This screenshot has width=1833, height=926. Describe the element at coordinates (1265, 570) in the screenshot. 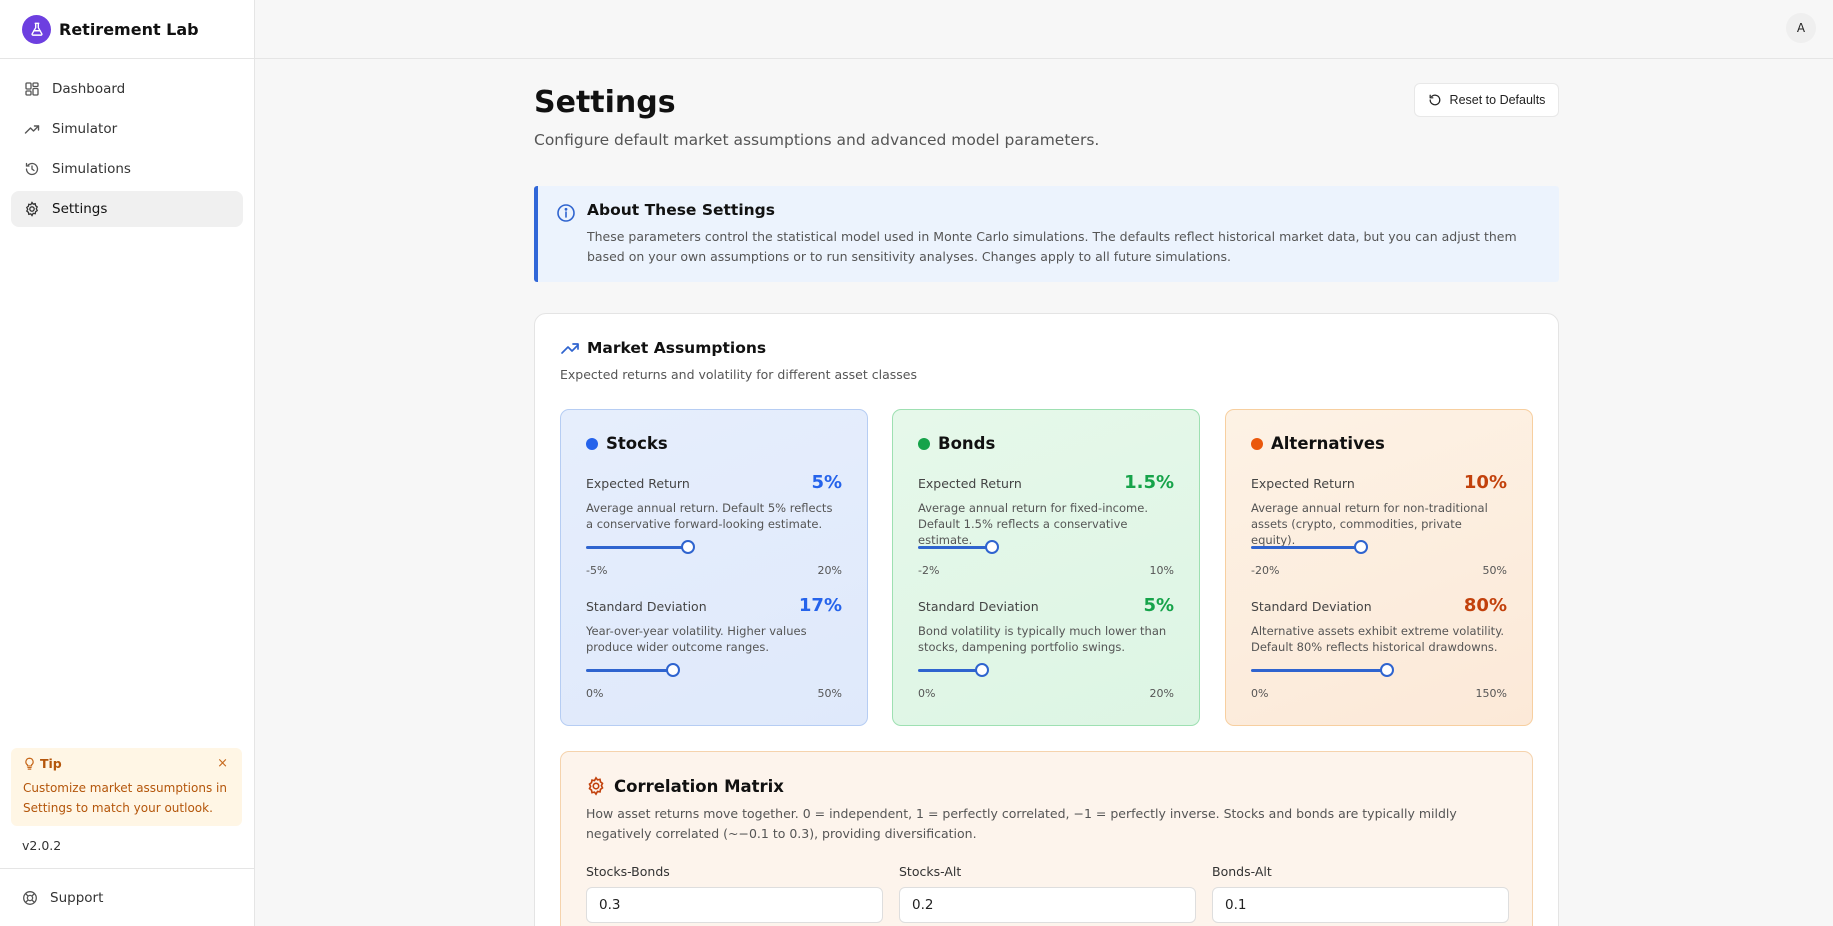

I see `range-min: -20%` at that location.